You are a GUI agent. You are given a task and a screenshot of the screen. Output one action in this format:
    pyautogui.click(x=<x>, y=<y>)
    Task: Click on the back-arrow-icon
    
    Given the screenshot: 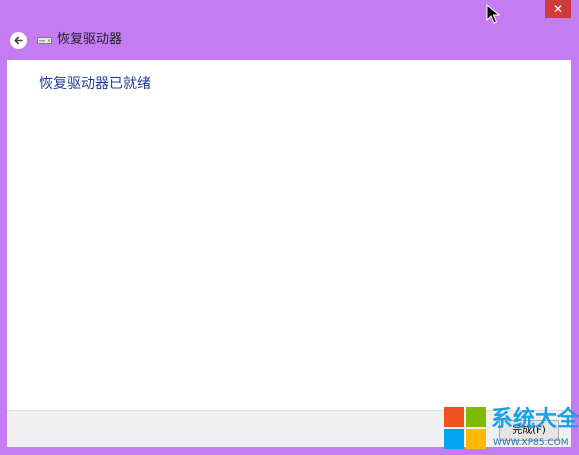 What is the action you would take?
    pyautogui.click(x=18, y=40)
    